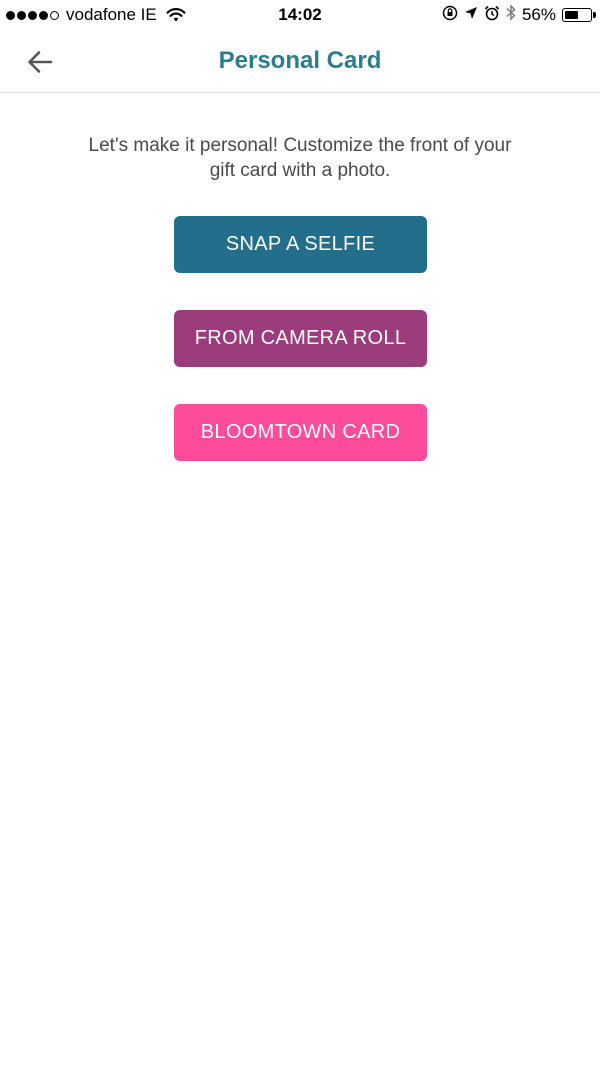 The width and height of the screenshot is (600, 1067). I want to click on snap-selfie-button: SNAP A SELFIE, so click(300, 244).